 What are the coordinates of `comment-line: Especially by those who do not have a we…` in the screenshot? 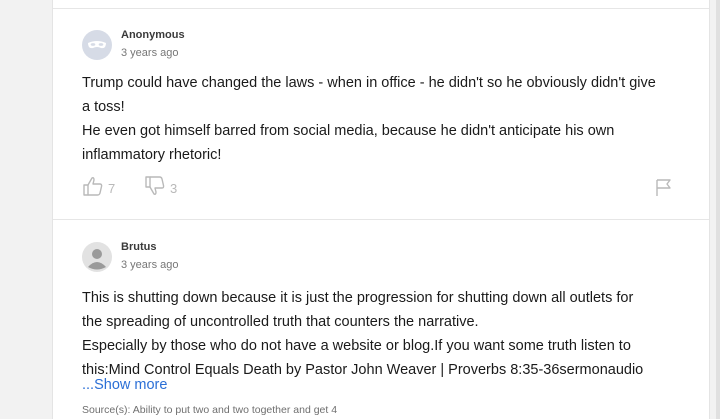 It's located at (356, 346).